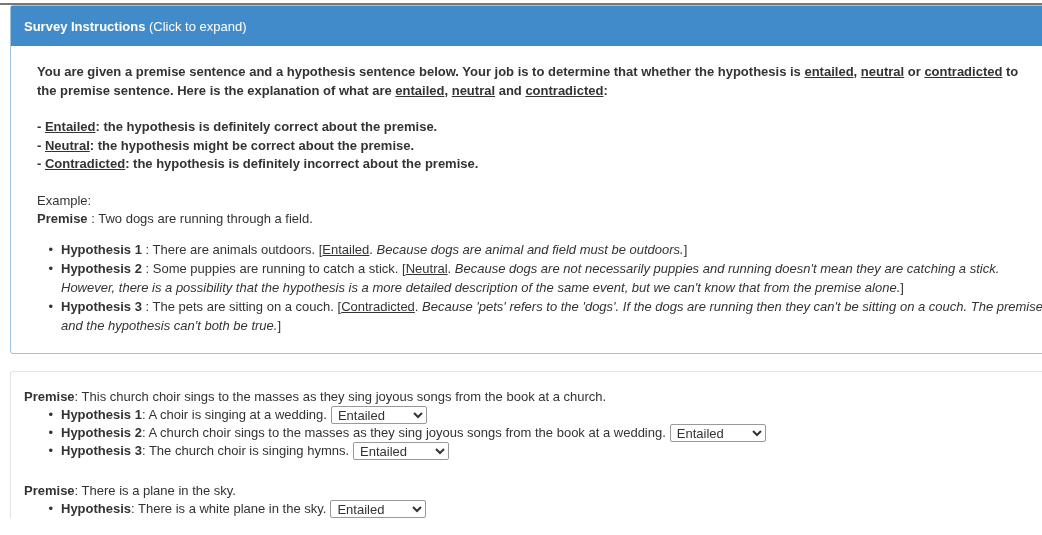 The width and height of the screenshot is (1042, 535). I want to click on example-hypothesis: Hypothesis 2 : Some puppies are running to catch a stick. [Neutral. Because dogs are not necessarily puppies and running doesn't mean they are catching a stick. However, there is a possibility that the hypothesis is a more detailed description of the same event, but we can't know that from the premise alone.], so click(531, 278).